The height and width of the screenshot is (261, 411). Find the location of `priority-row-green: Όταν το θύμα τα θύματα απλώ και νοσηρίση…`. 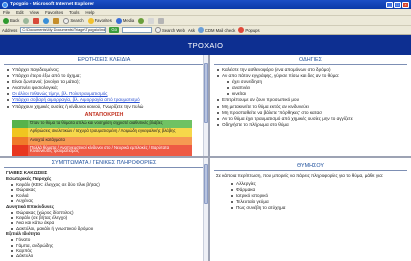

priority-row-green: Όταν το θύμα τα θύματα απλώ και νοσηρίση… is located at coordinates (102, 124).